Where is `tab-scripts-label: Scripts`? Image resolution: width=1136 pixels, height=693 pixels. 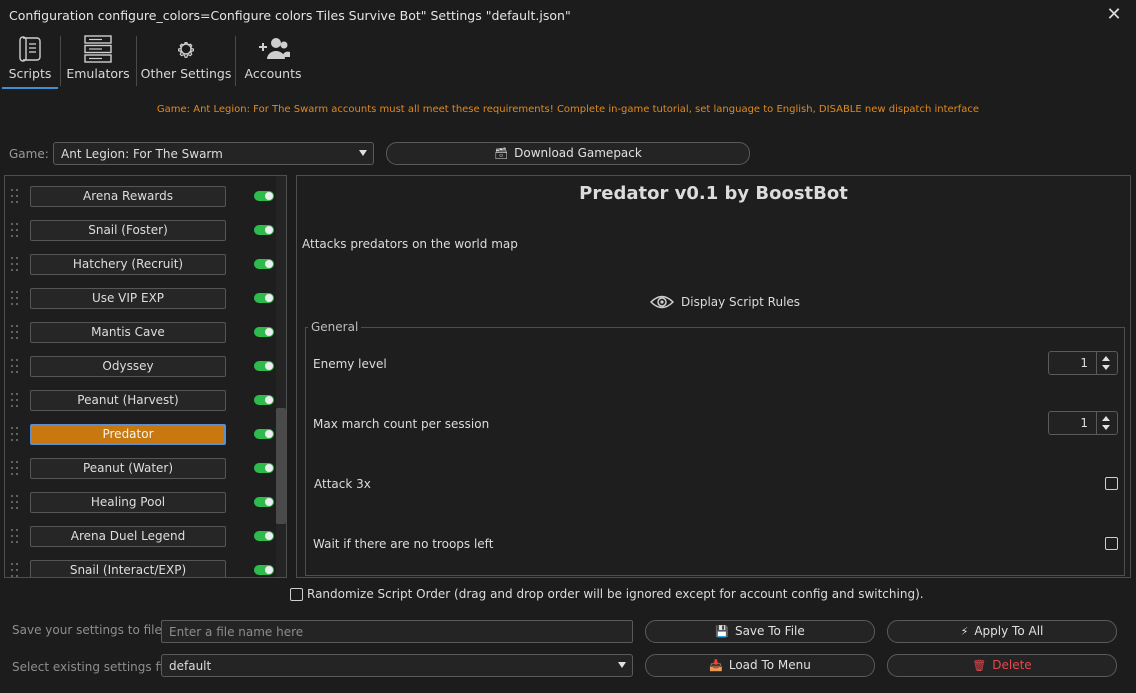 tab-scripts-label: Scripts is located at coordinates (30, 73).